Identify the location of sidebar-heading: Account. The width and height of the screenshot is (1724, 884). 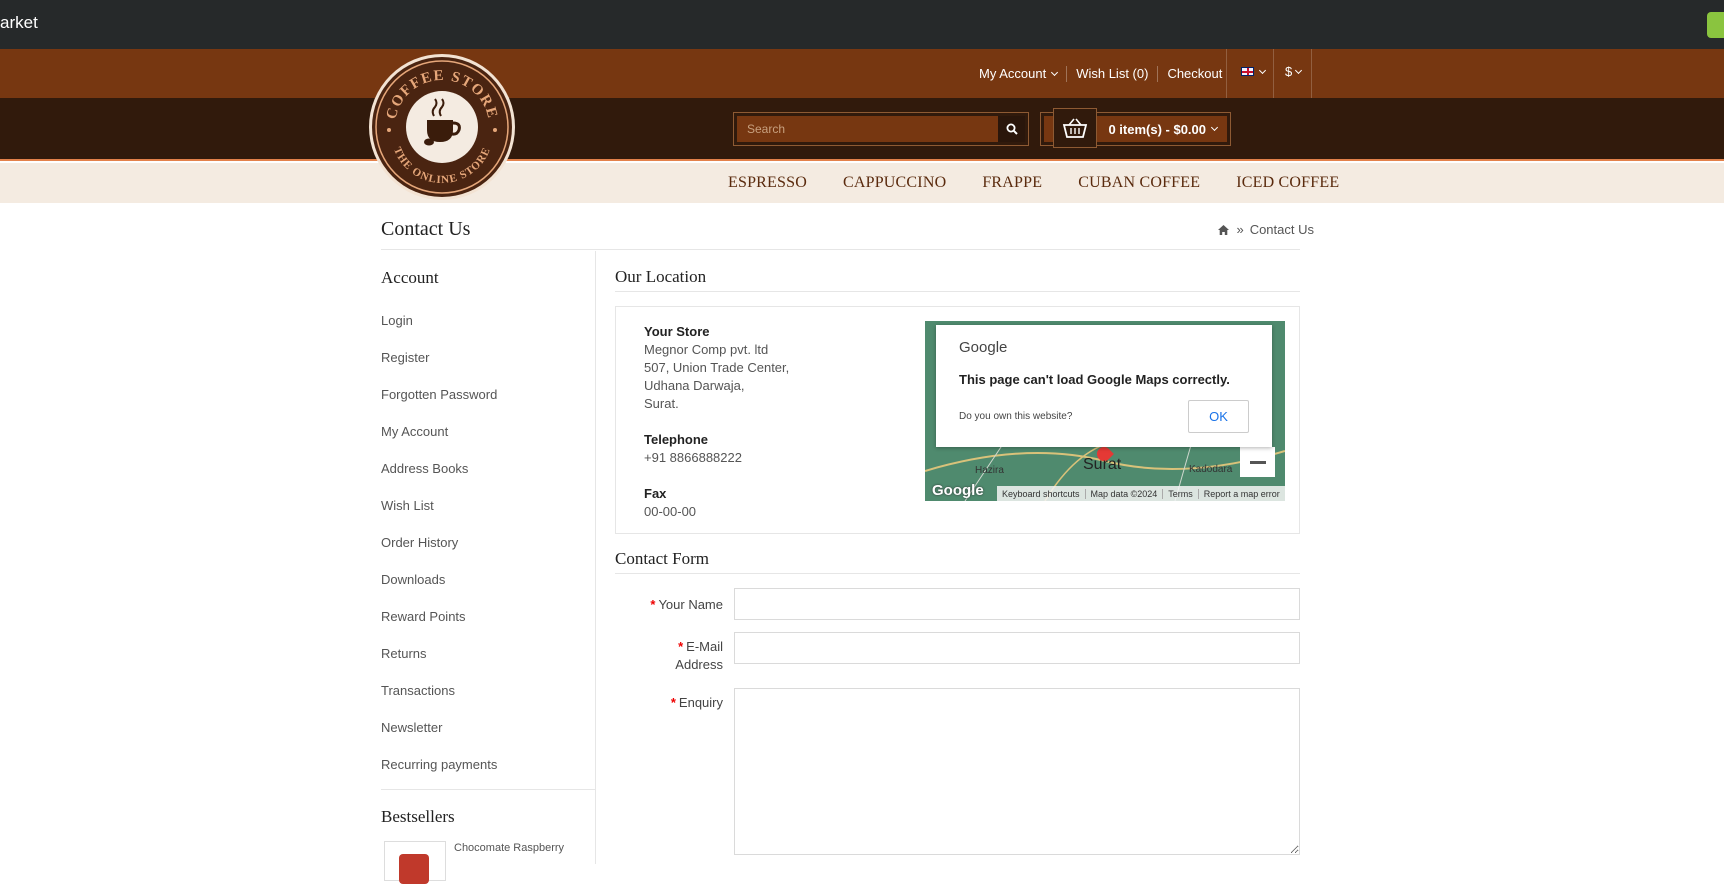
(410, 277).